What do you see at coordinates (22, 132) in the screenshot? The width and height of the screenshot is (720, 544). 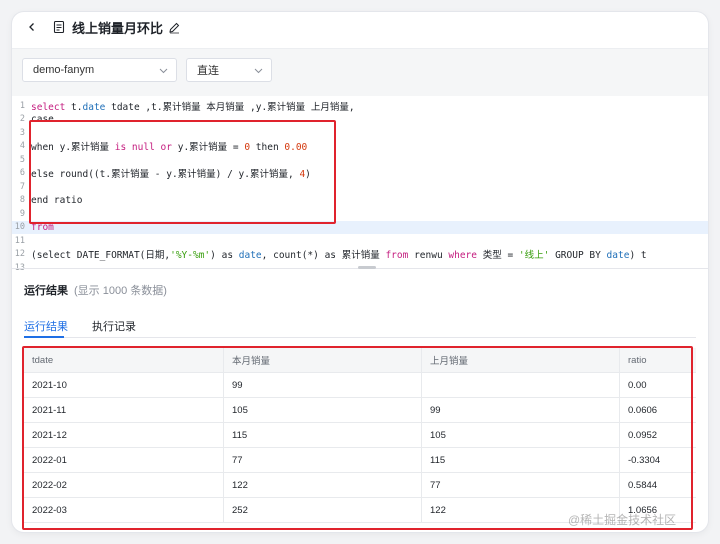 I see `line-number: 3` at bounding box center [22, 132].